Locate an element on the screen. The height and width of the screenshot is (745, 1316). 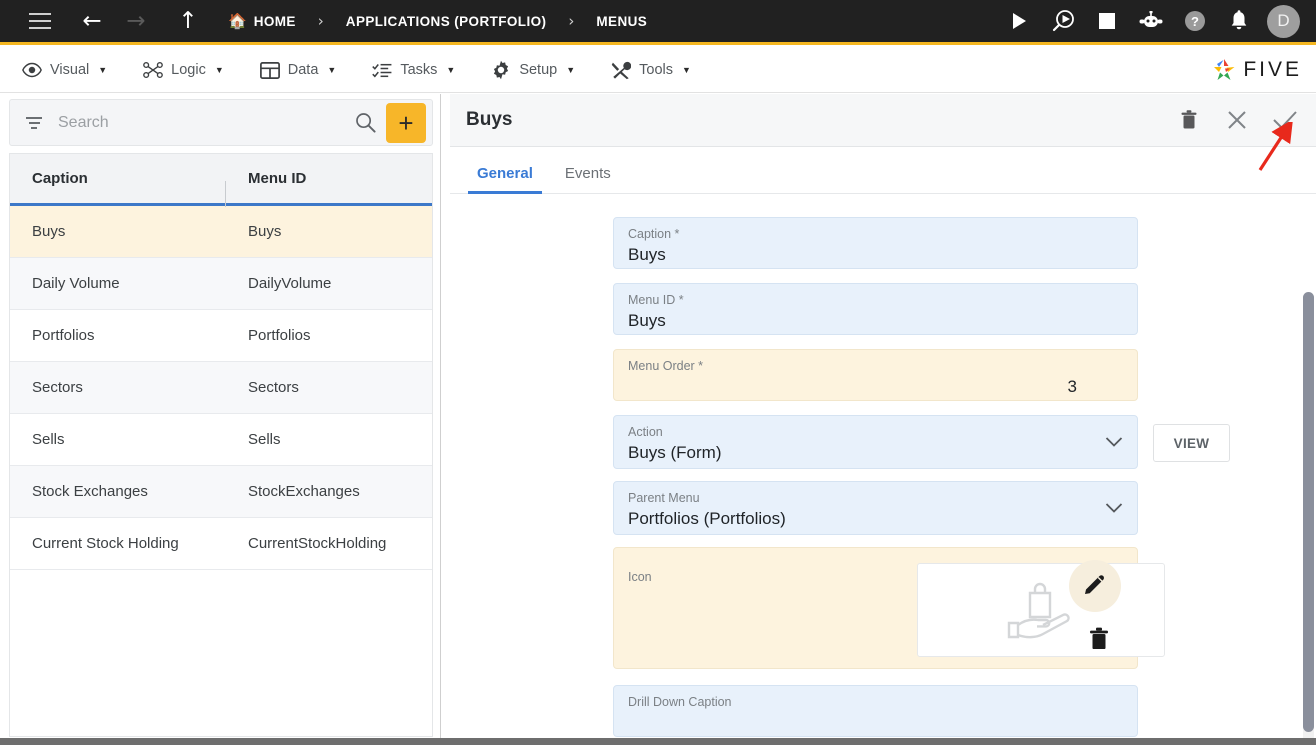
plus-icon: + is located at coordinates (406, 122).